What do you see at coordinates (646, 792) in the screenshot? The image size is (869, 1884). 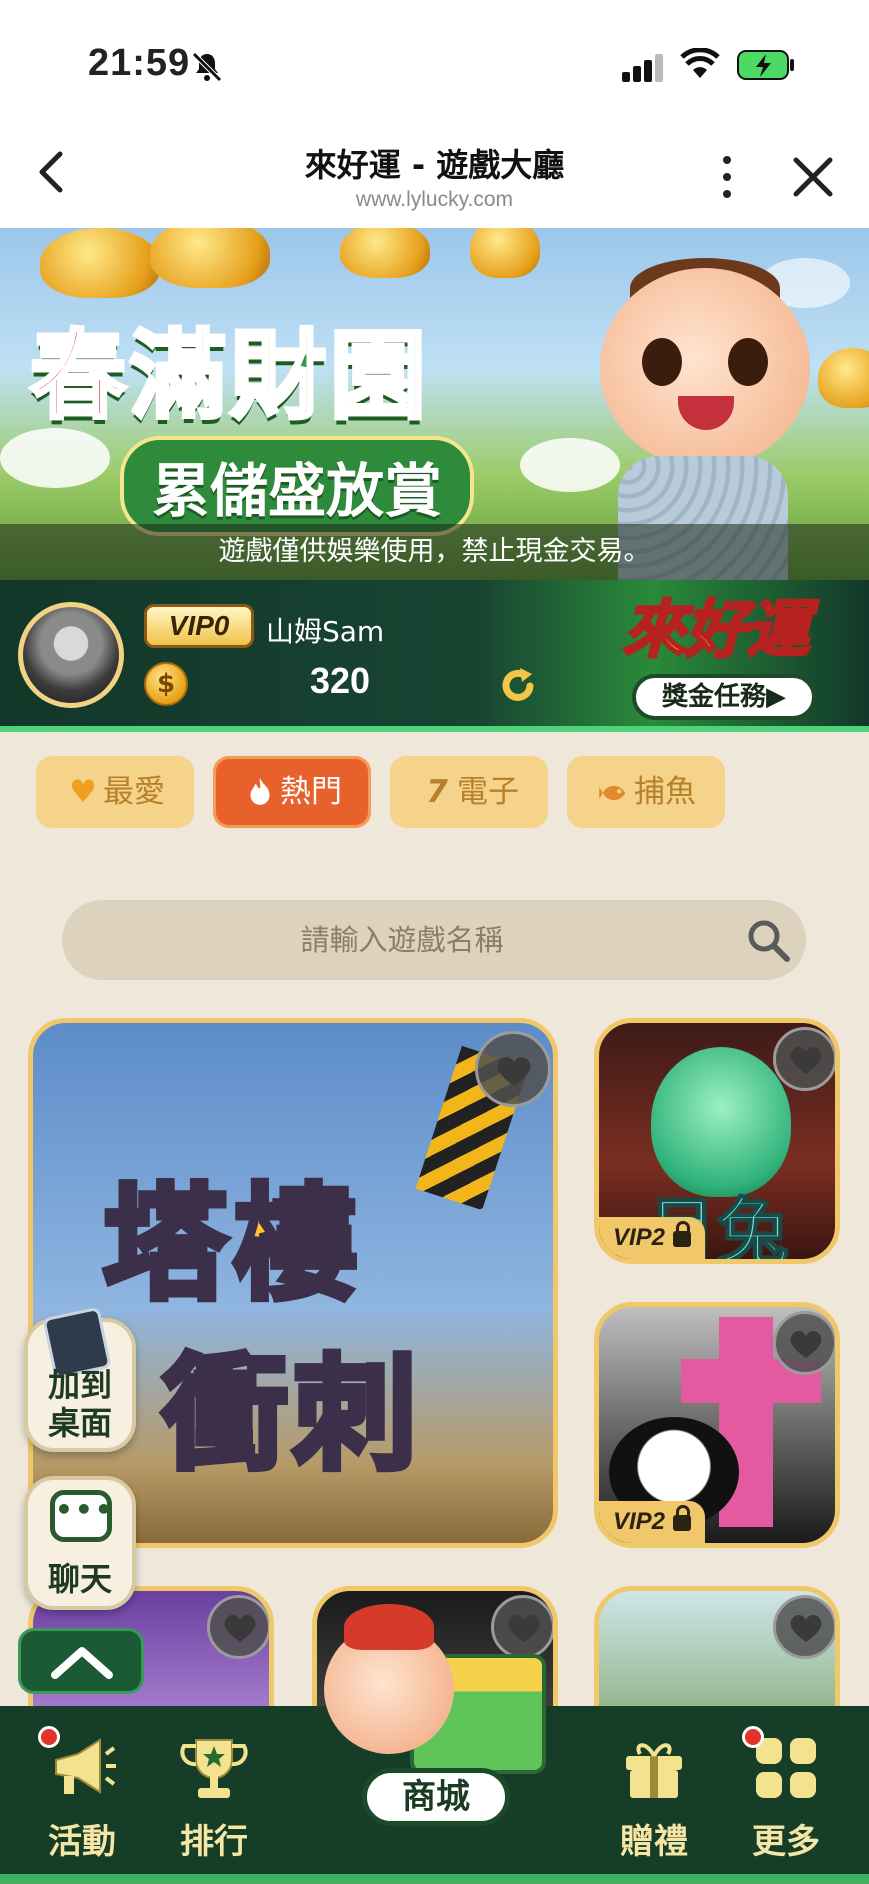 I see `tab-fishing: 捕魚` at bounding box center [646, 792].